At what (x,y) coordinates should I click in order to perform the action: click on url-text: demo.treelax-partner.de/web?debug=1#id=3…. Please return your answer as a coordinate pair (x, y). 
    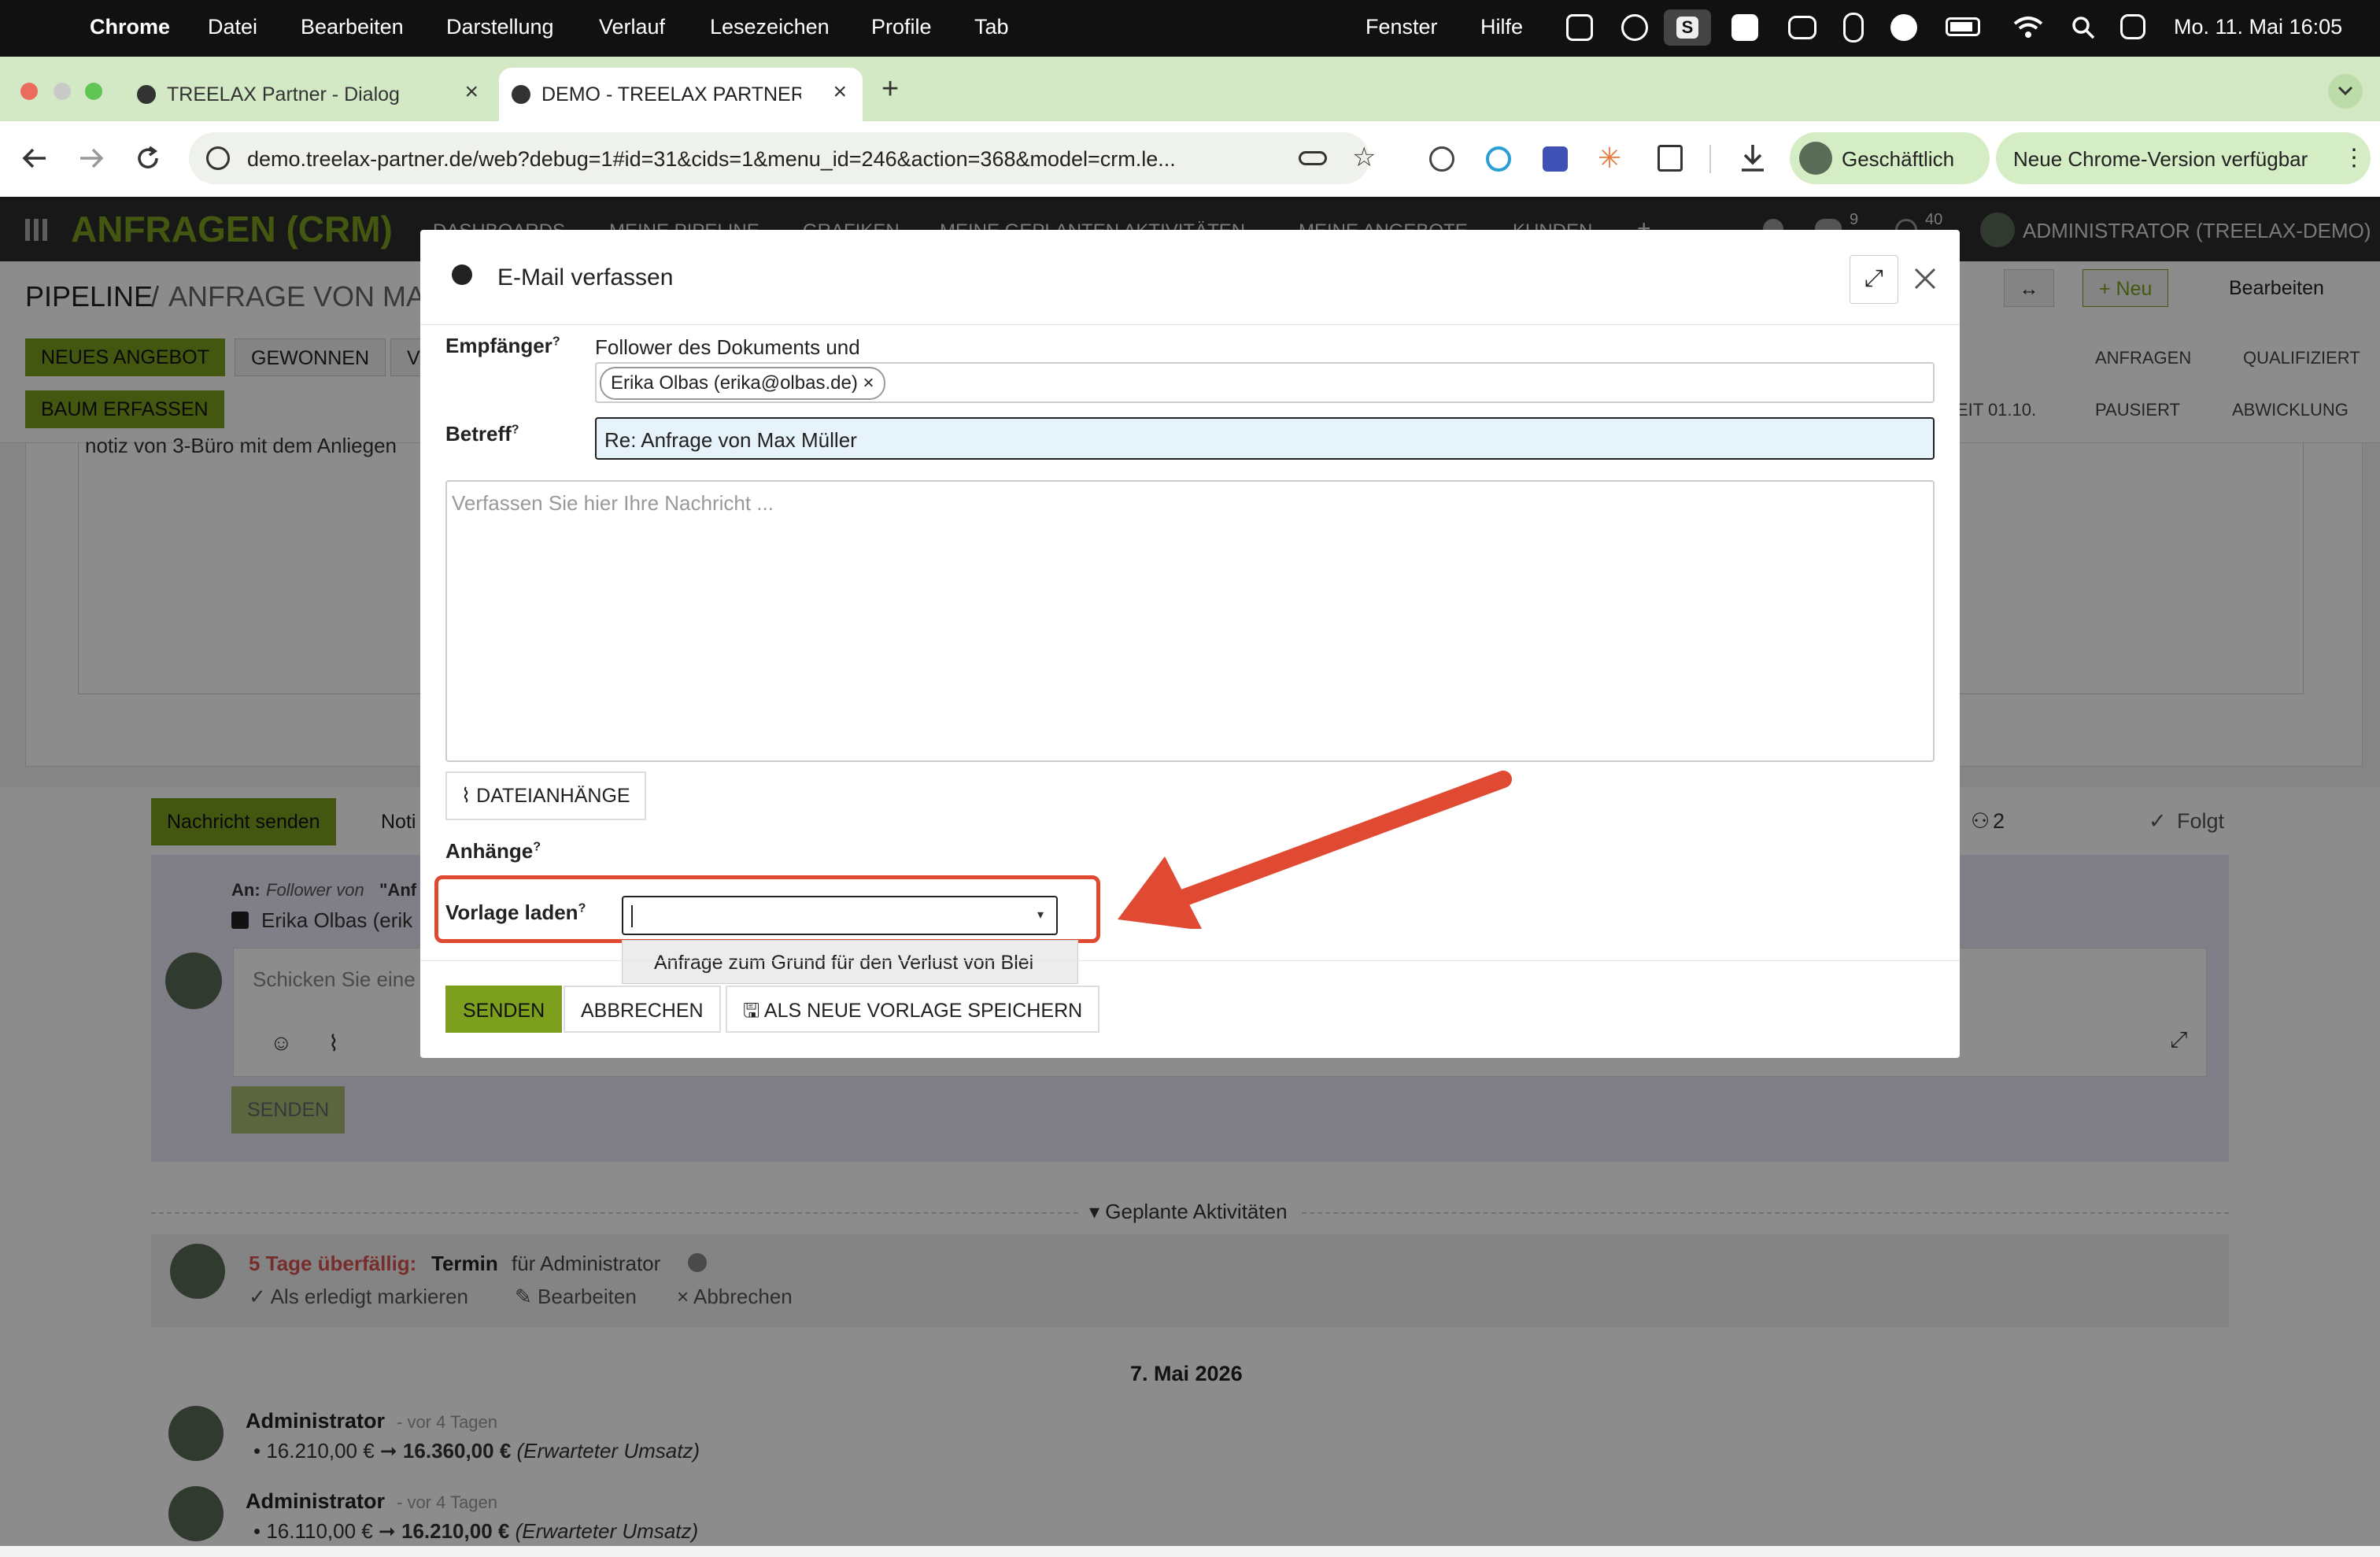
    Looking at the image, I should click on (711, 160).